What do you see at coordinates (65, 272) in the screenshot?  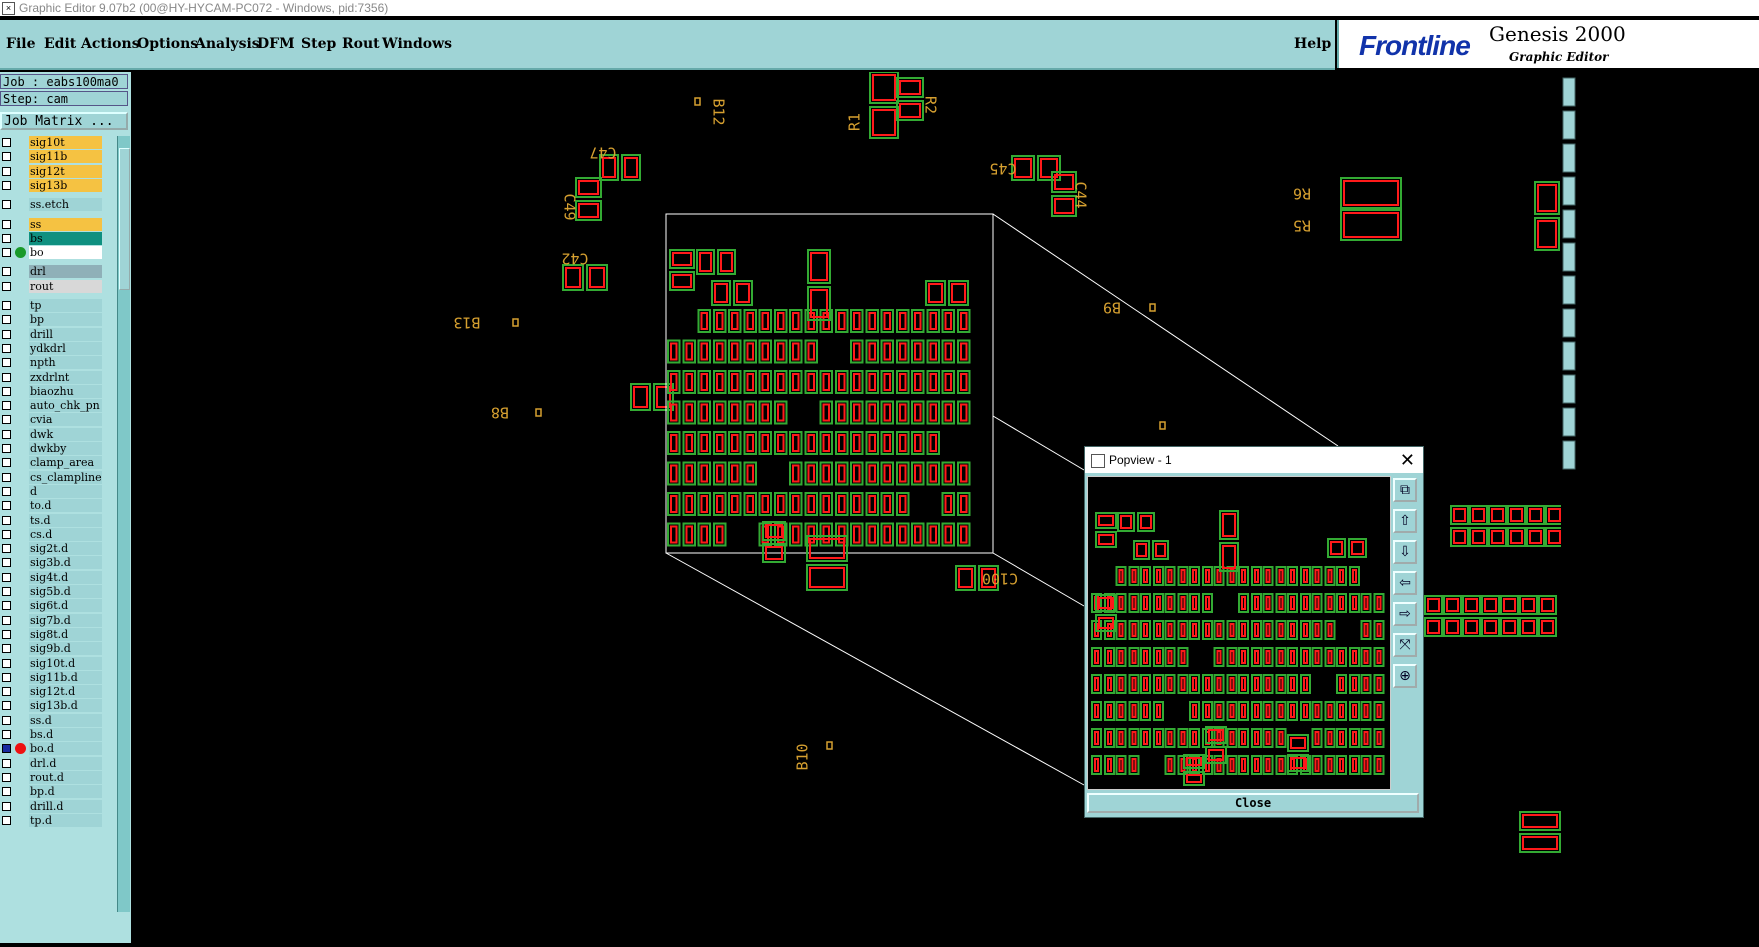 I see `layer-name: drl` at bounding box center [65, 272].